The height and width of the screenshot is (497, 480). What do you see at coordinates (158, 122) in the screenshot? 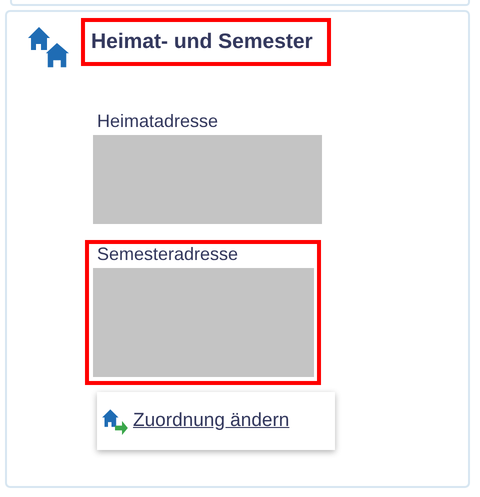
I see `address-label: Heimatadresse` at bounding box center [158, 122].